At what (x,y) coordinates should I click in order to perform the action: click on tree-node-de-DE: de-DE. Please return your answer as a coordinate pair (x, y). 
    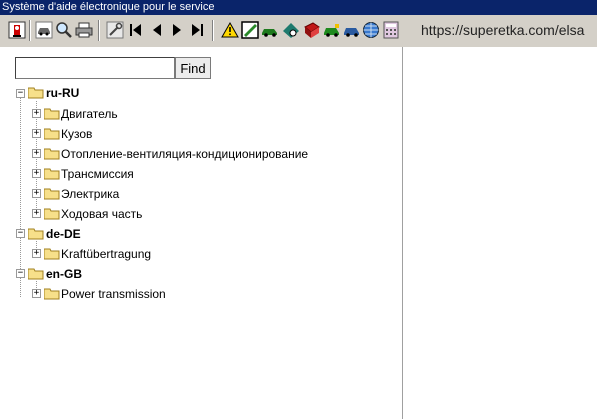
    Looking at the image, I should click on (63, 234).